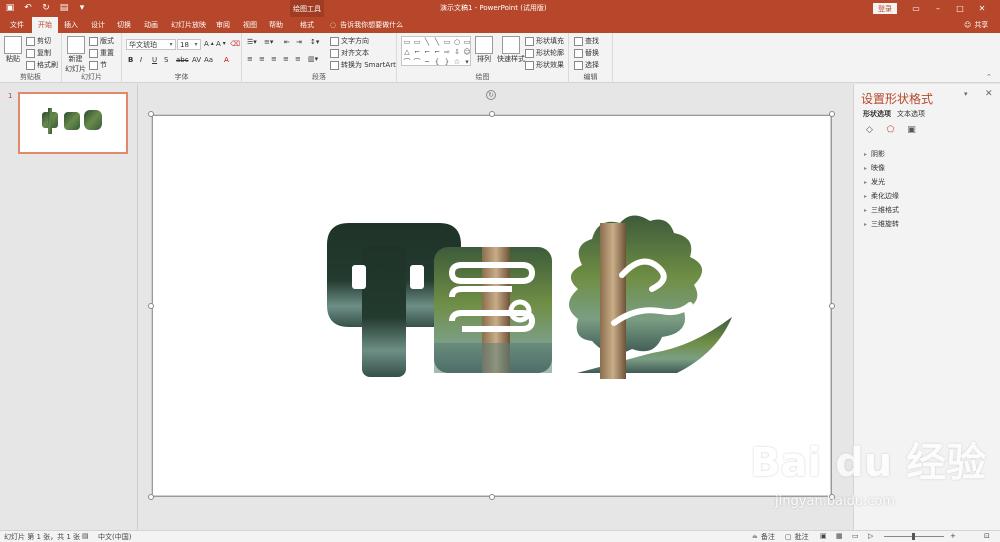 Image resolution: width=1000 pixels, height=542 pixels. What do you see at coordinates (209, 44) in the screenshot?
I see `grow-font-icon: A ▴` at bounding box center [209, 44].